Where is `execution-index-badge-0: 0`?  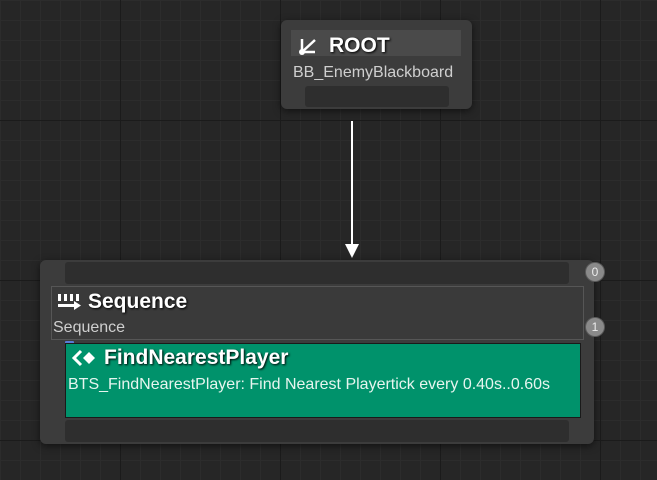 execution-index-badge-0: 0 is located at coordinates (595, 272).